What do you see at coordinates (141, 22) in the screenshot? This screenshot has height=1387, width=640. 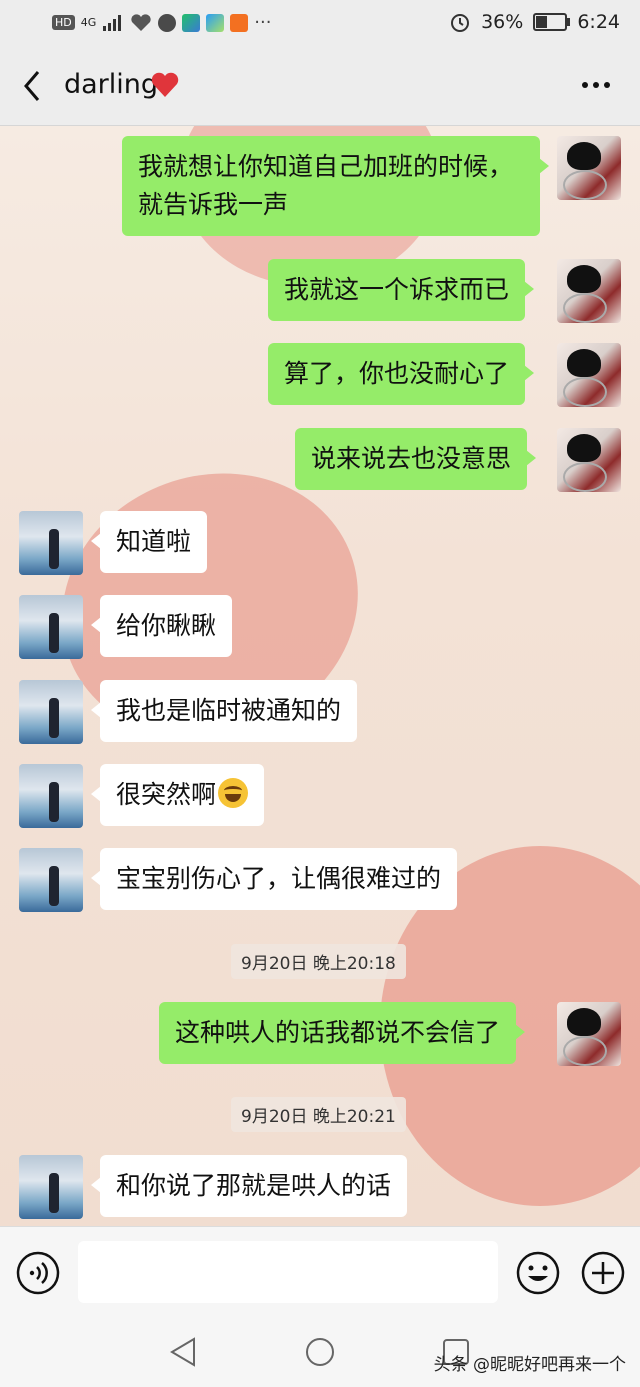 I see `heart-rate-icon` at bounding box center [141, 22].